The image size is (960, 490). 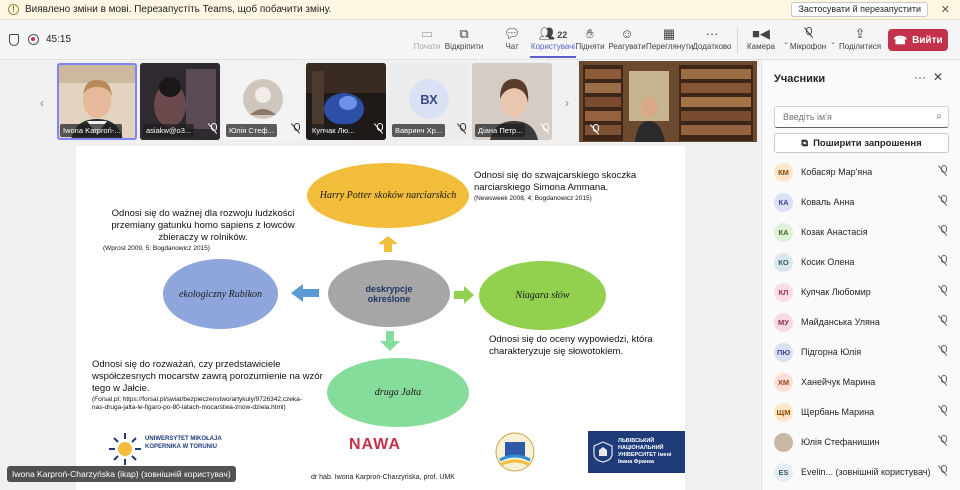 I want to click on share-screen-icon: ⇪, so click(x=860, y=33).